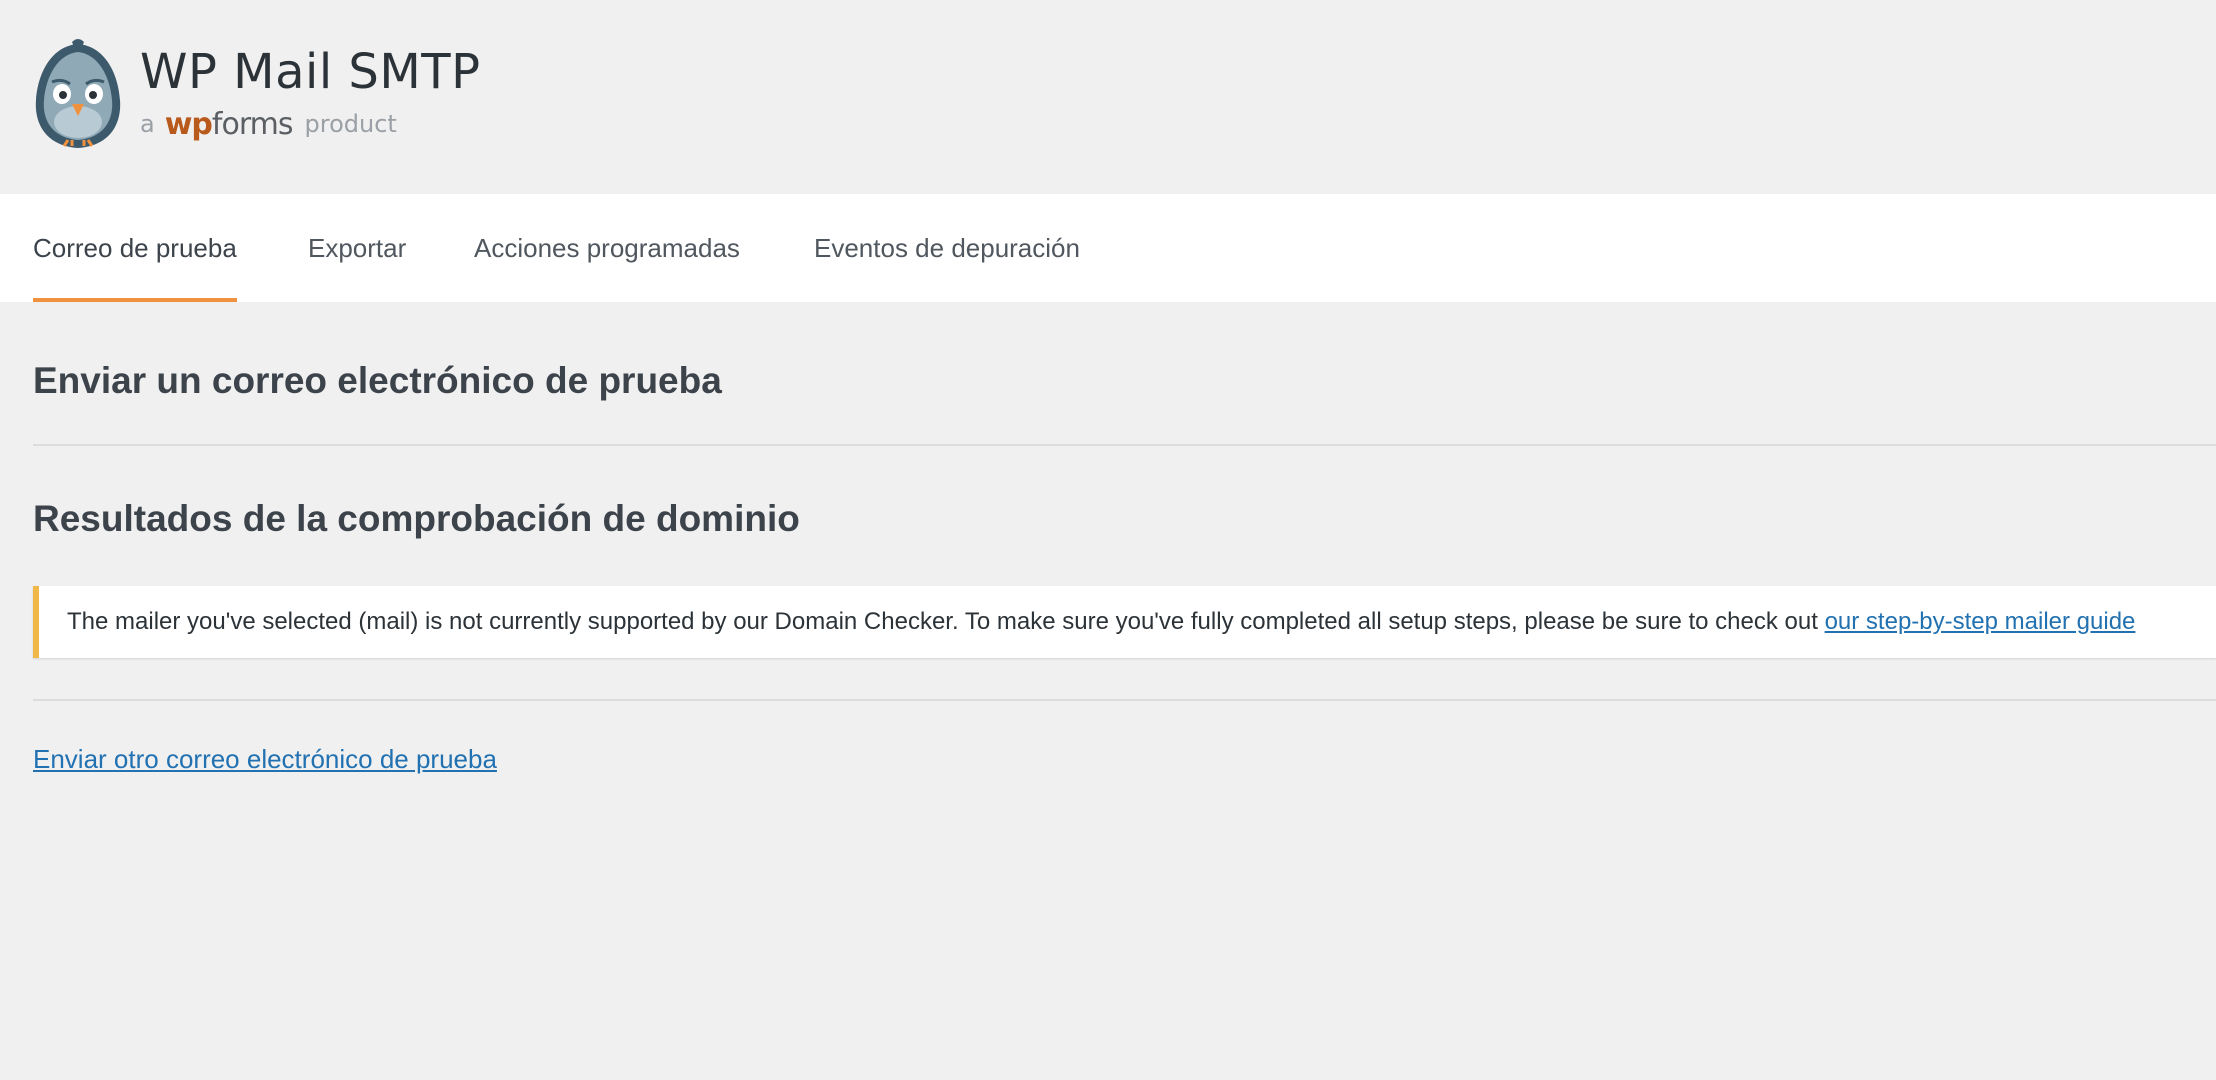  I want to click on byline-prefix: a, so click(147, 124).